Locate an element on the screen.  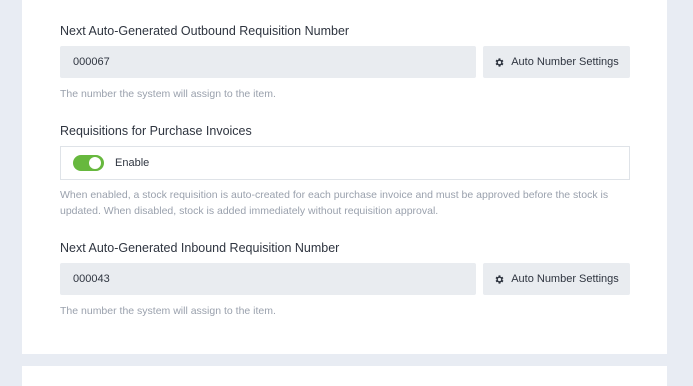
outbound-auto-number-settings-button: Auto Number Settings is located at coordinates (556, 62).